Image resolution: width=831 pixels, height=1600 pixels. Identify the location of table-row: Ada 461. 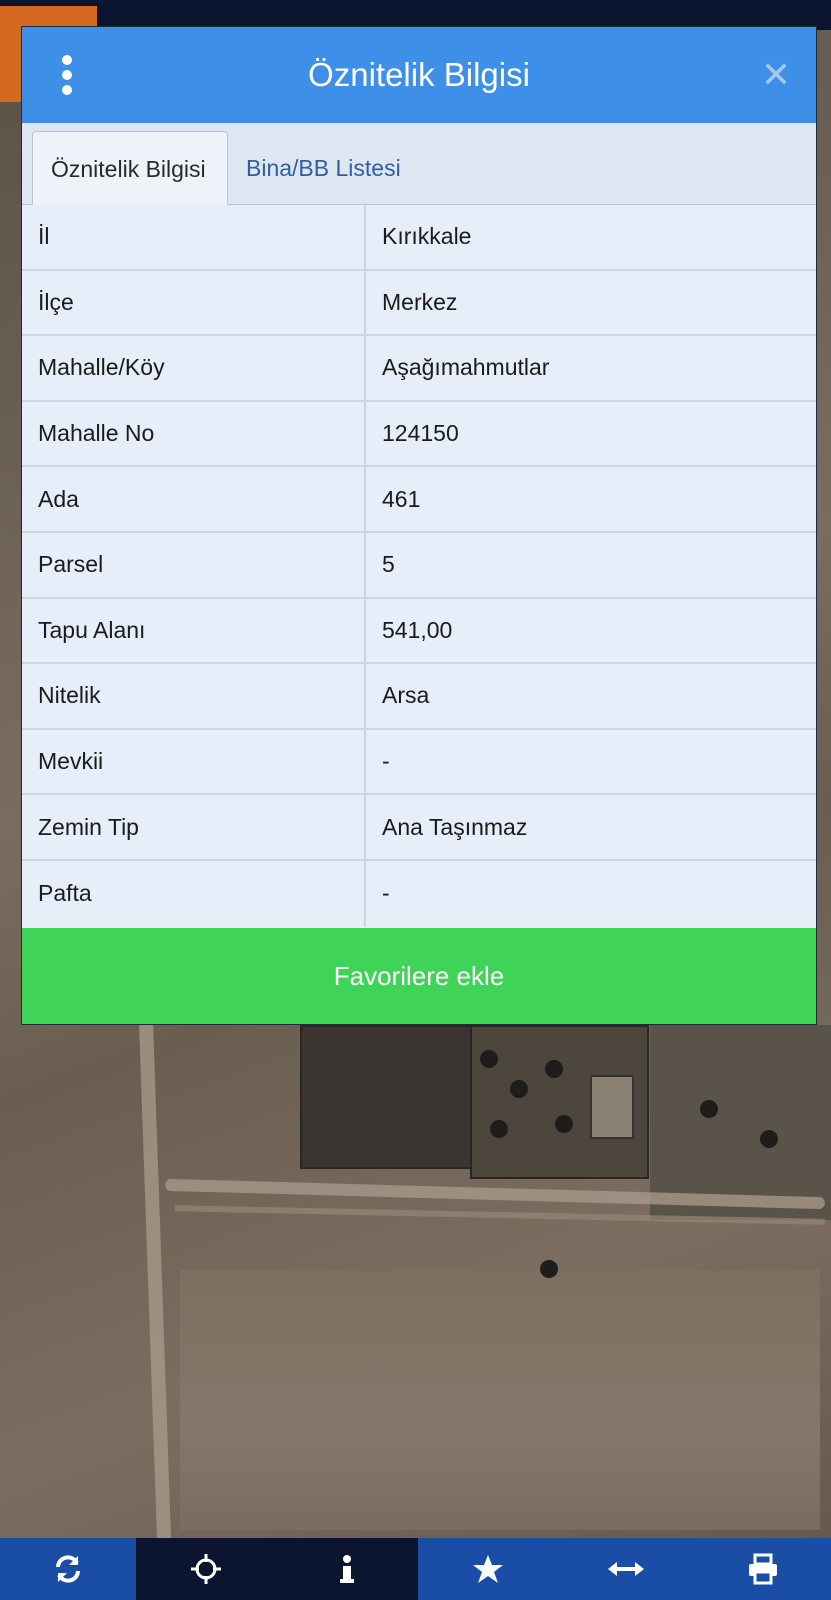
(419, 500).